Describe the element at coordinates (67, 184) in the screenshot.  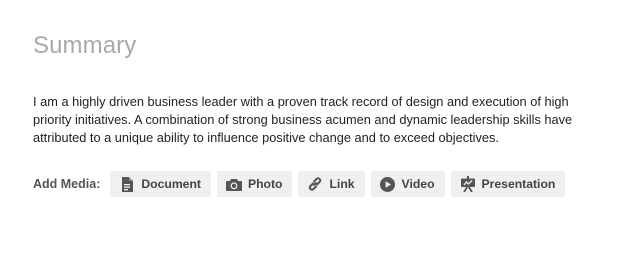
I see `add-media-label: Add Media:` at that location.